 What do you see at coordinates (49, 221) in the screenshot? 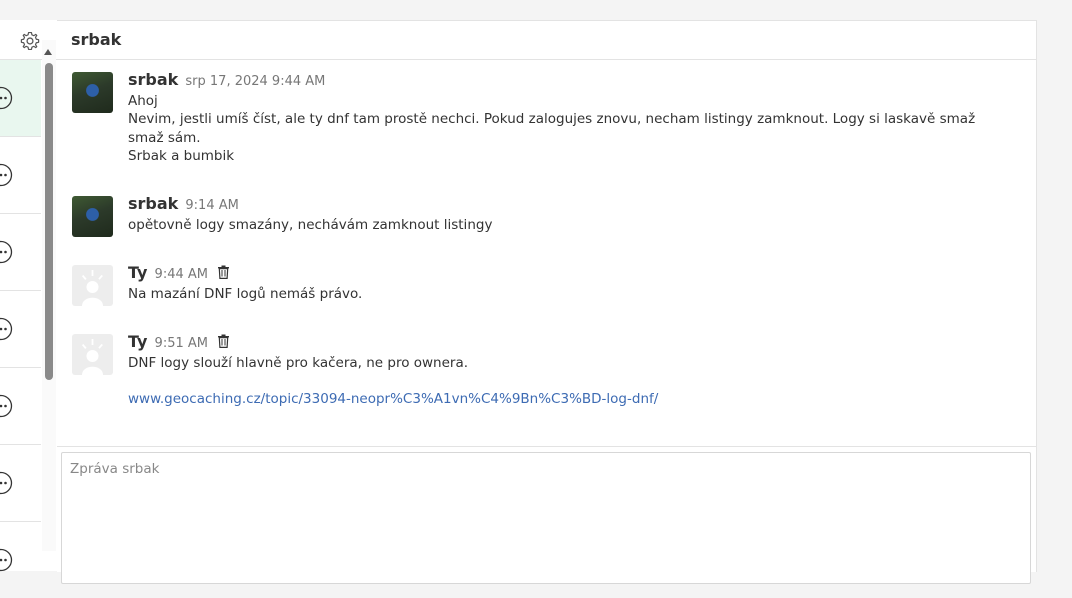
I see `scrollbar-thumb` at bounding box center [49, 221].